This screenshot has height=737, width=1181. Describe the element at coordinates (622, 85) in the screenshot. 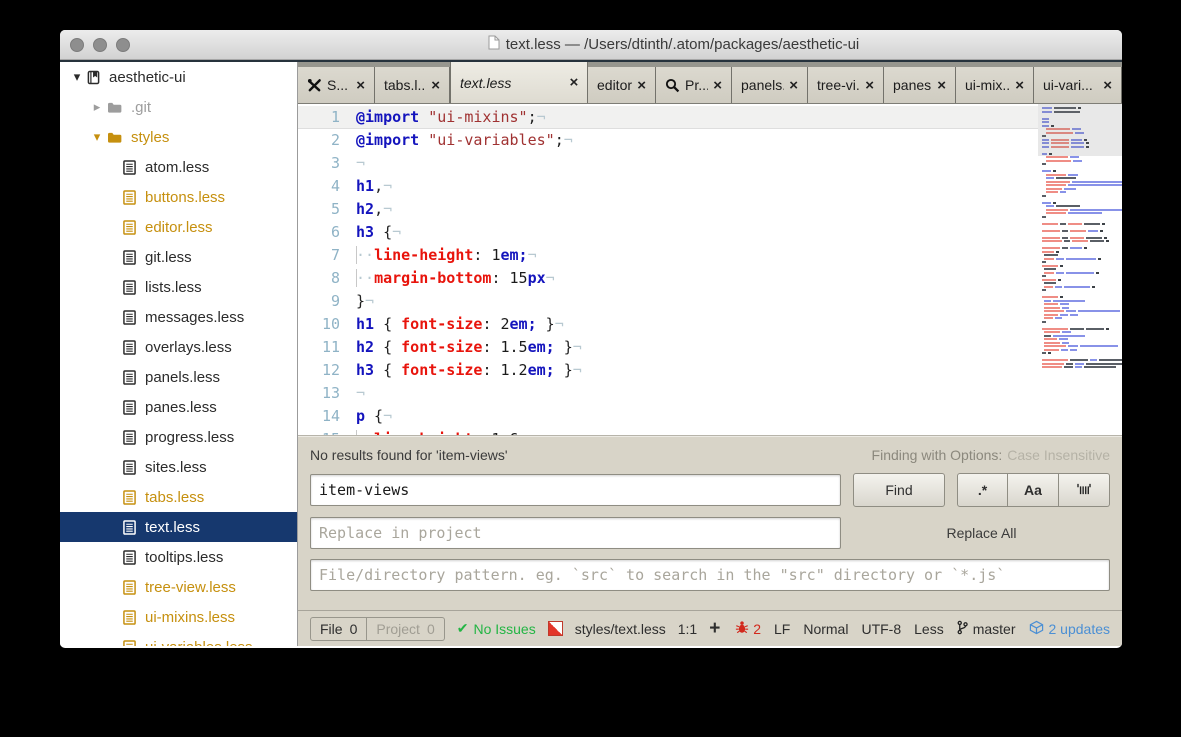

I see `tab-editor-: editor.... ×` at that location.